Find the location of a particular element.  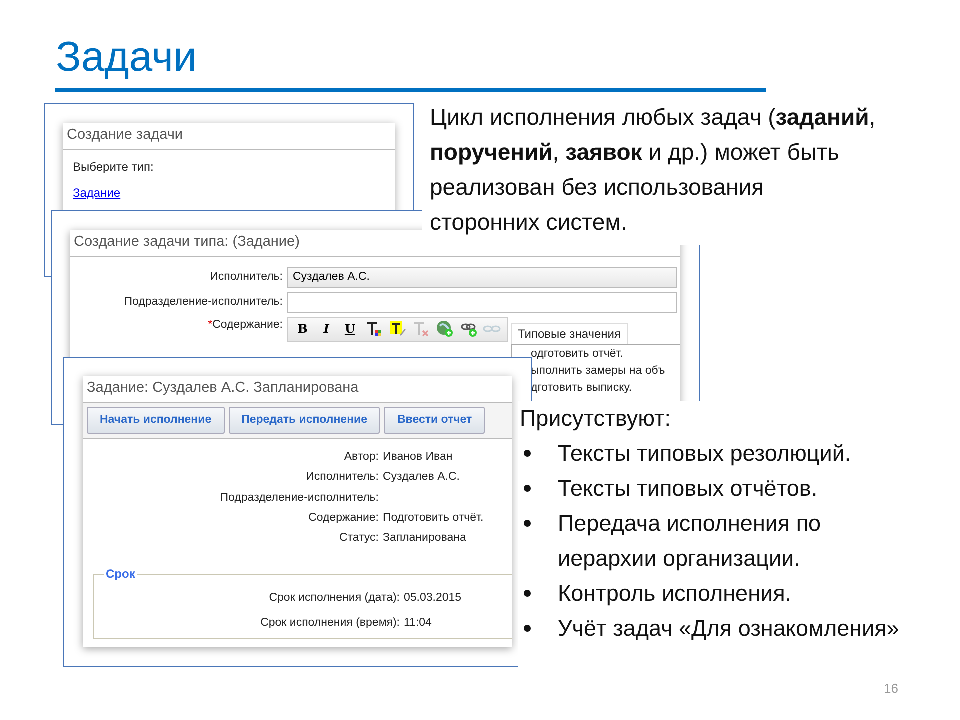

underline-button: U is located at coordinates (350, 329).